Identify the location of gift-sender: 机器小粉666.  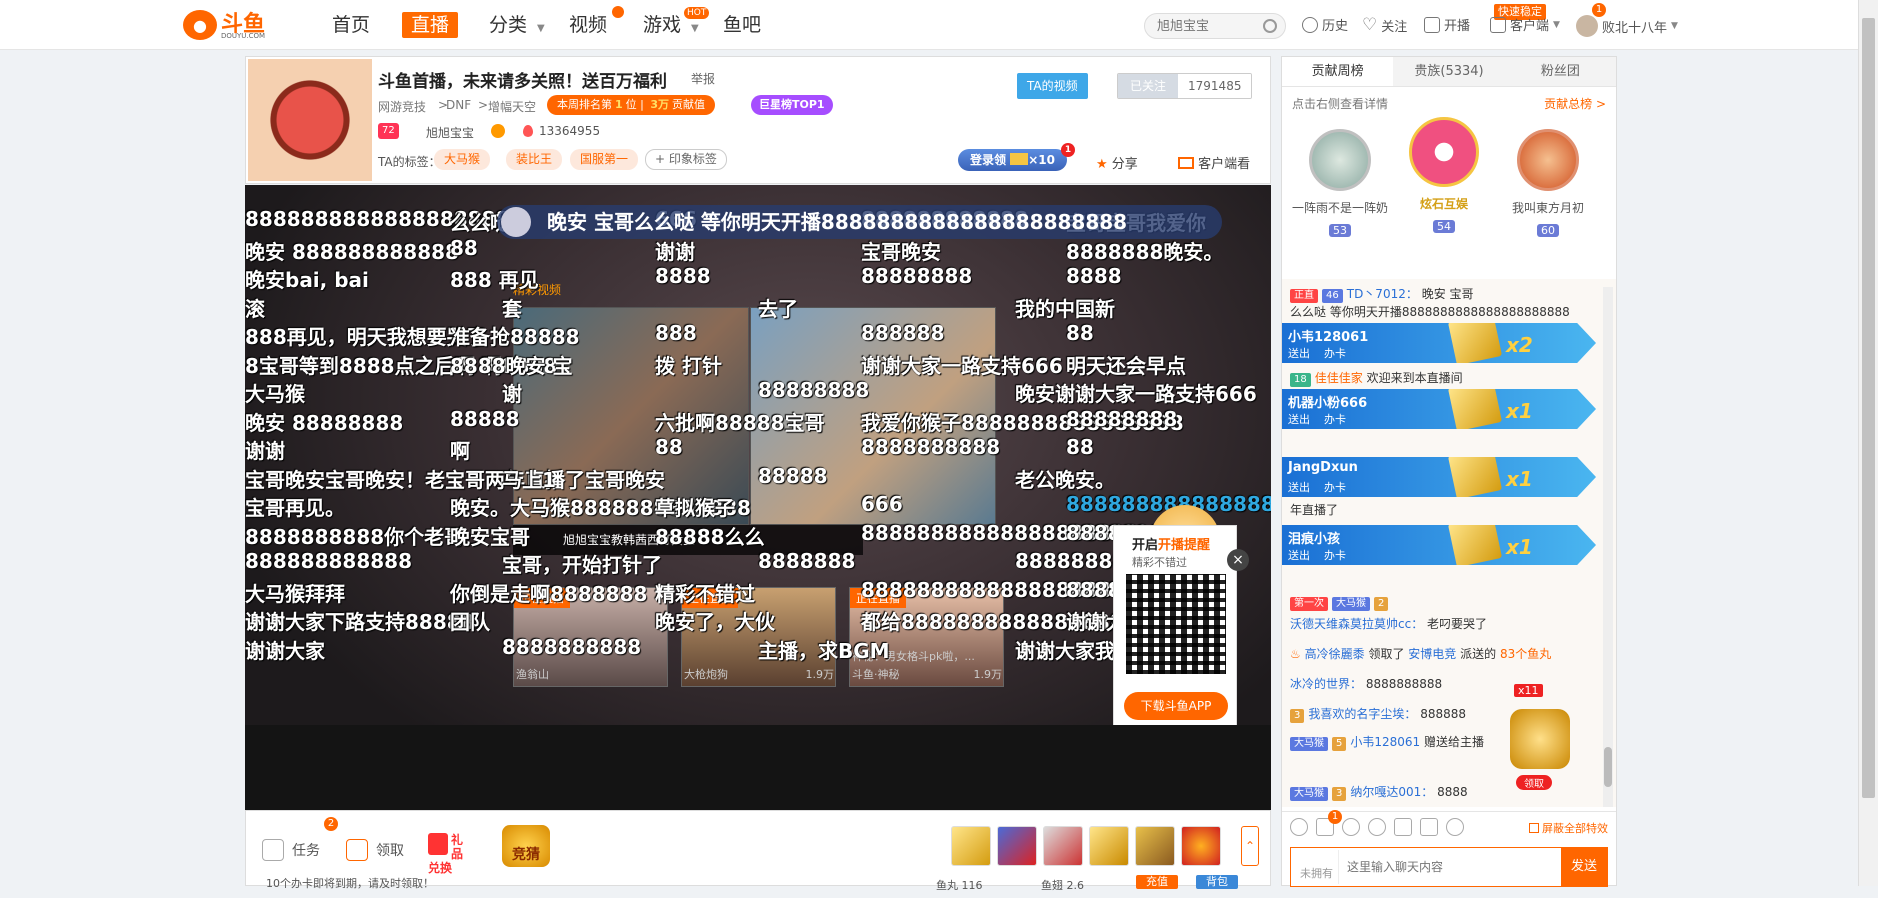
(1327, 401).